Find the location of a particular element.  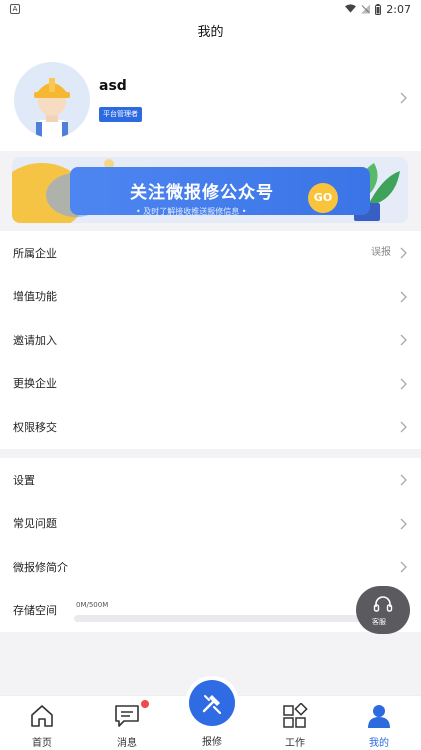

tab-home-label: 首页 is located at coordinates (42, 743).